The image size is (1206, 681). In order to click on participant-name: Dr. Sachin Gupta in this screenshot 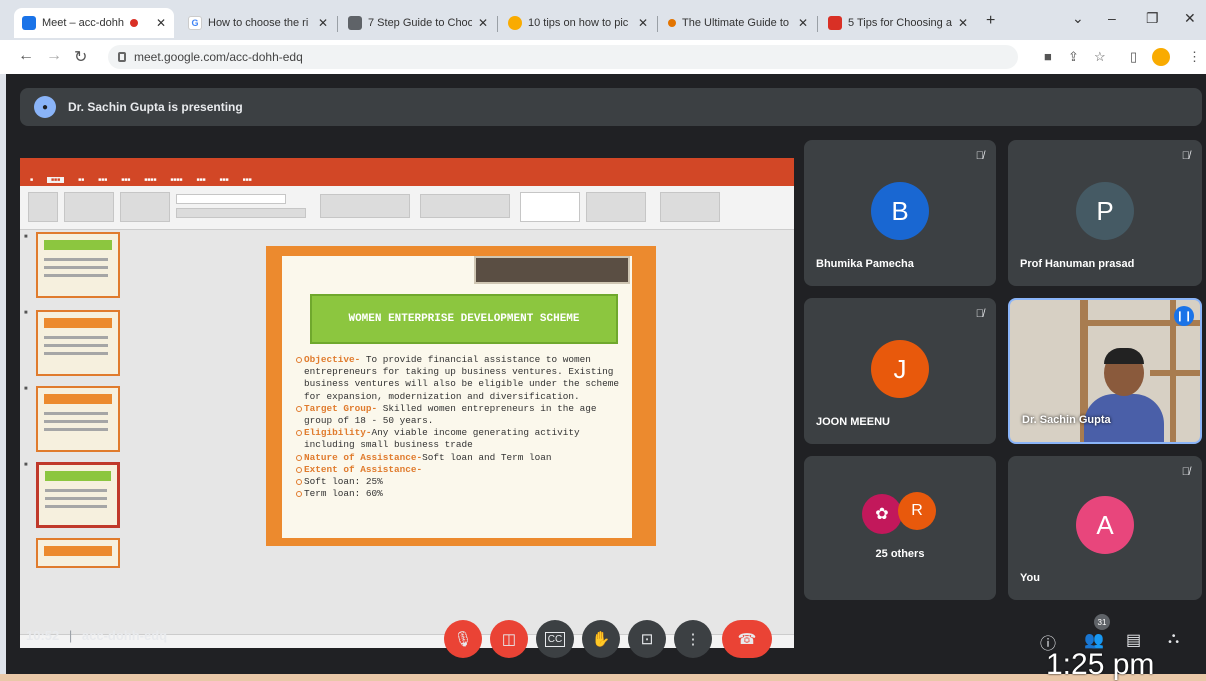, I will do `click(1066, 420)`.